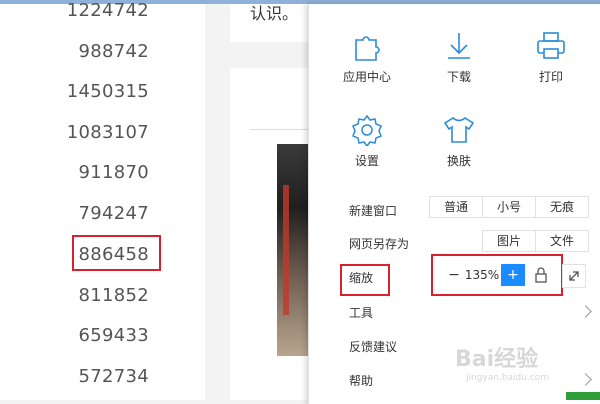 Image resolution: width=600 pixels, height=404 pixels. I want to click on printer-icon, so click(551, 45).